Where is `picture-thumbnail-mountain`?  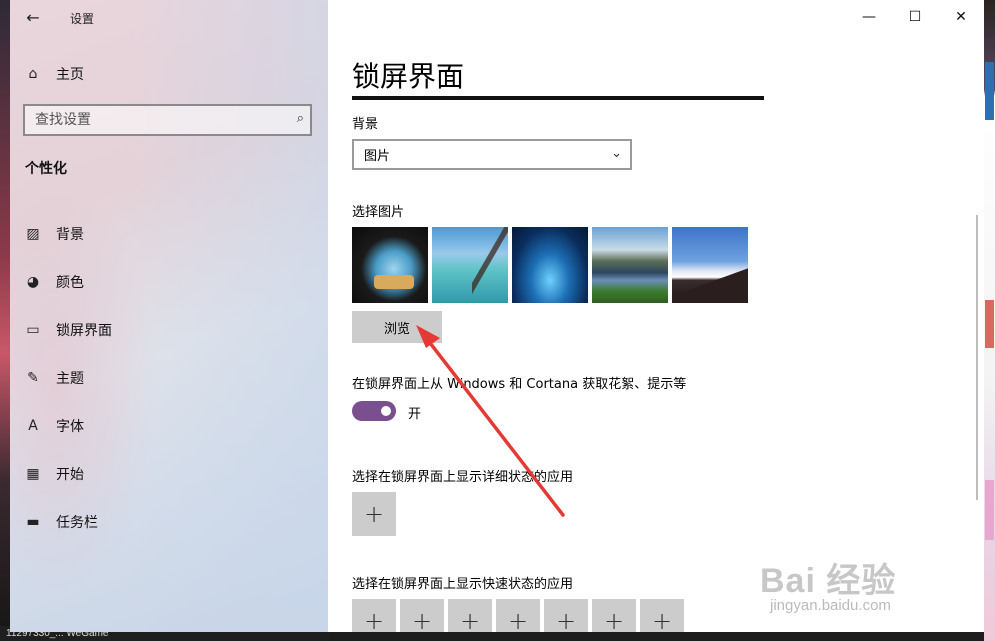 picture-thumbnail-mountain is located at coordinates (710, 265).